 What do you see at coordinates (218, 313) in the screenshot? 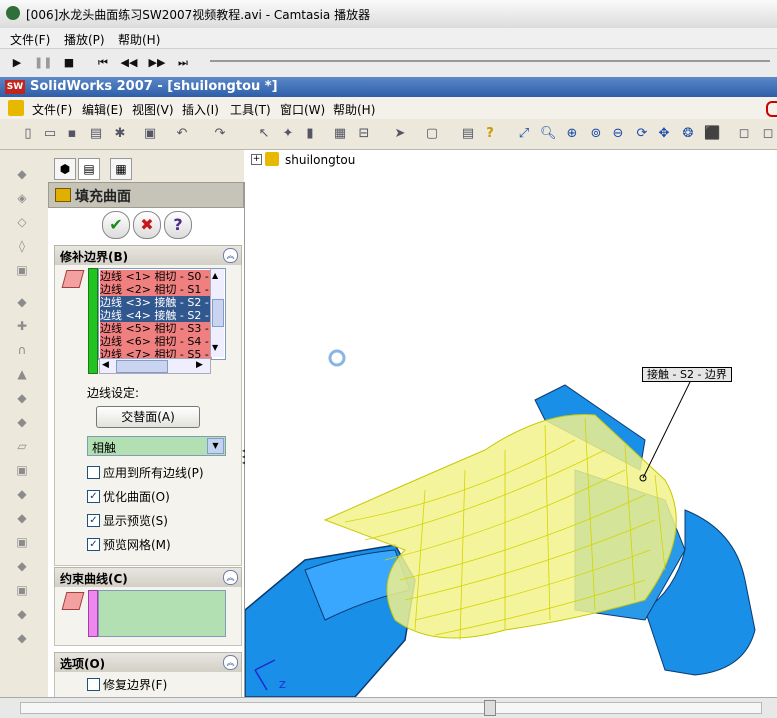
I see `scroll-thumb` at bounding box center [218, 313].